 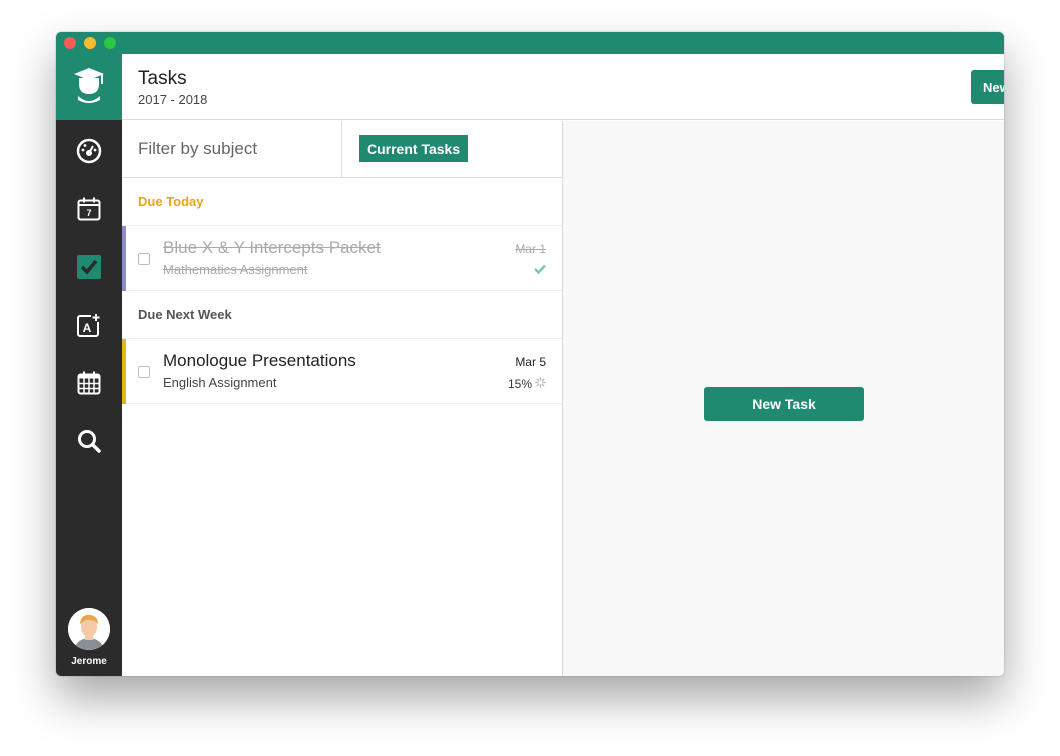 I want to click on nav-tasks, so click(x=89, y=269).